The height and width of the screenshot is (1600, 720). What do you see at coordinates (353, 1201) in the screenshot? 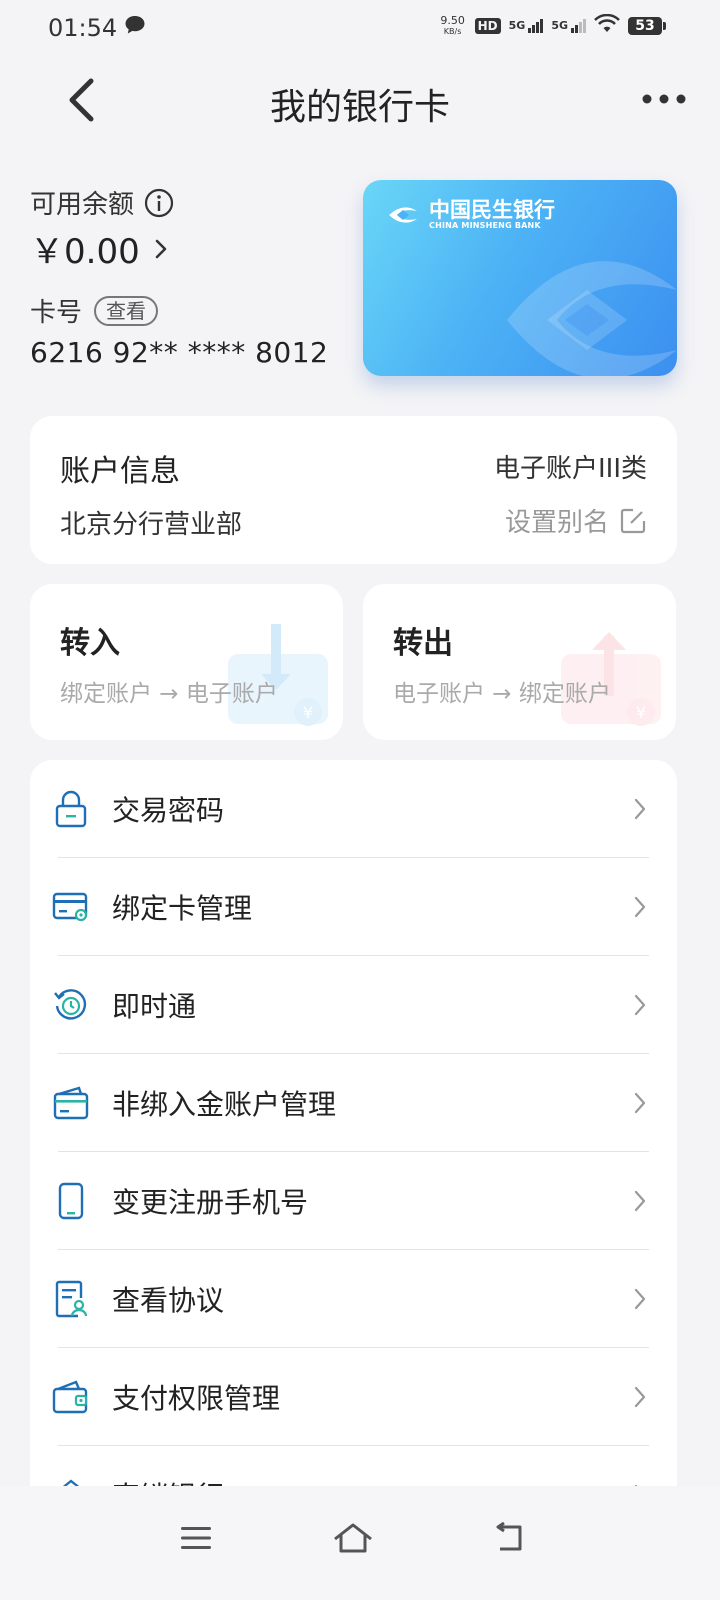
I see `menu-item-change-phone: 变更注册手机号` at bounding box center [353, 1201].